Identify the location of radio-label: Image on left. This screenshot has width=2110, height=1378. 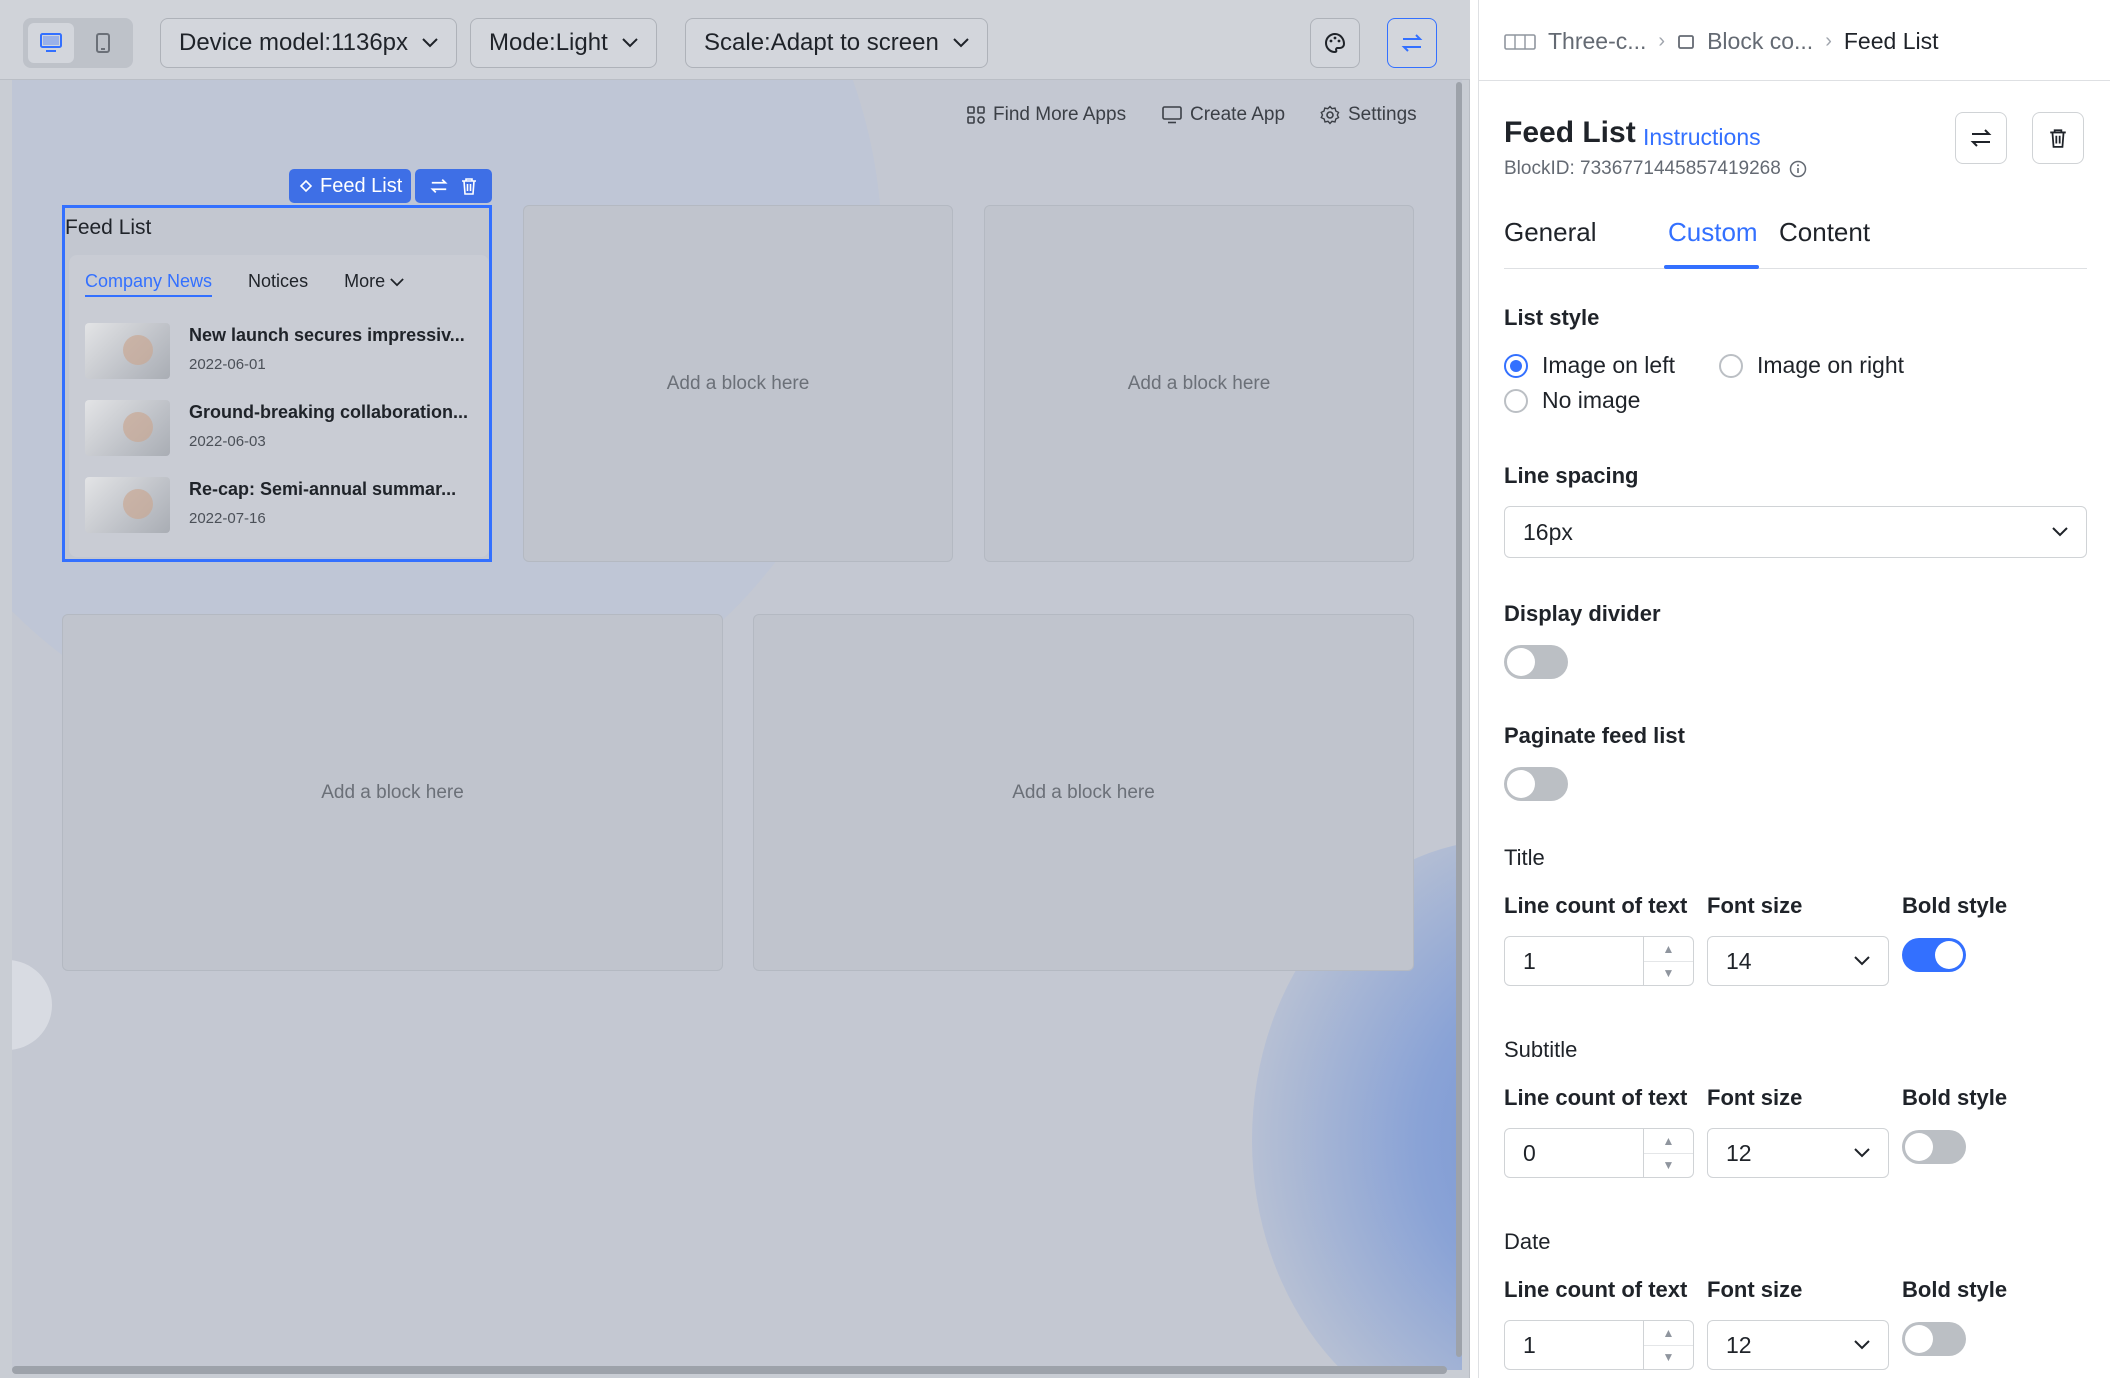
(1608, 365).